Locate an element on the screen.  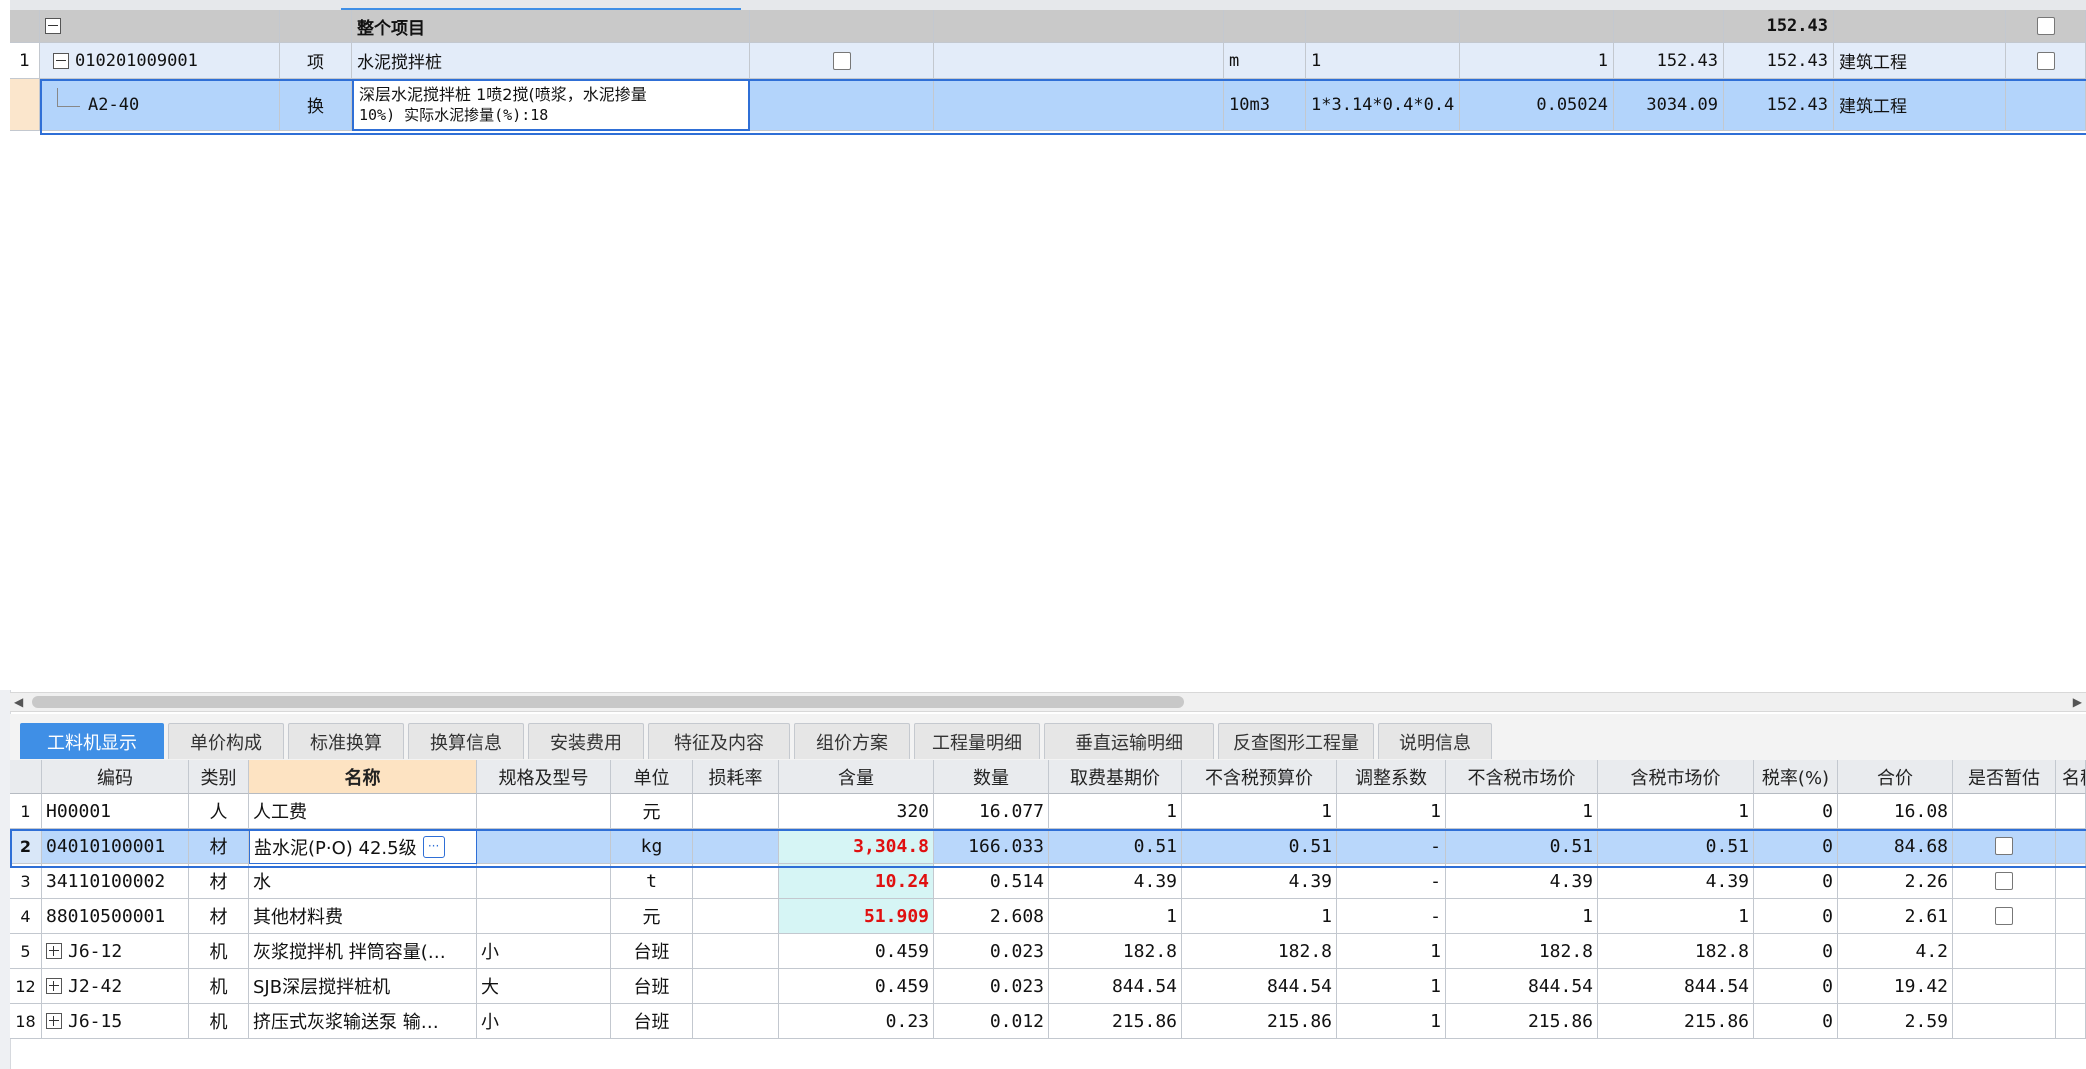
quantity-cell-text: 0.514 is located at coordinates (1016, 881).